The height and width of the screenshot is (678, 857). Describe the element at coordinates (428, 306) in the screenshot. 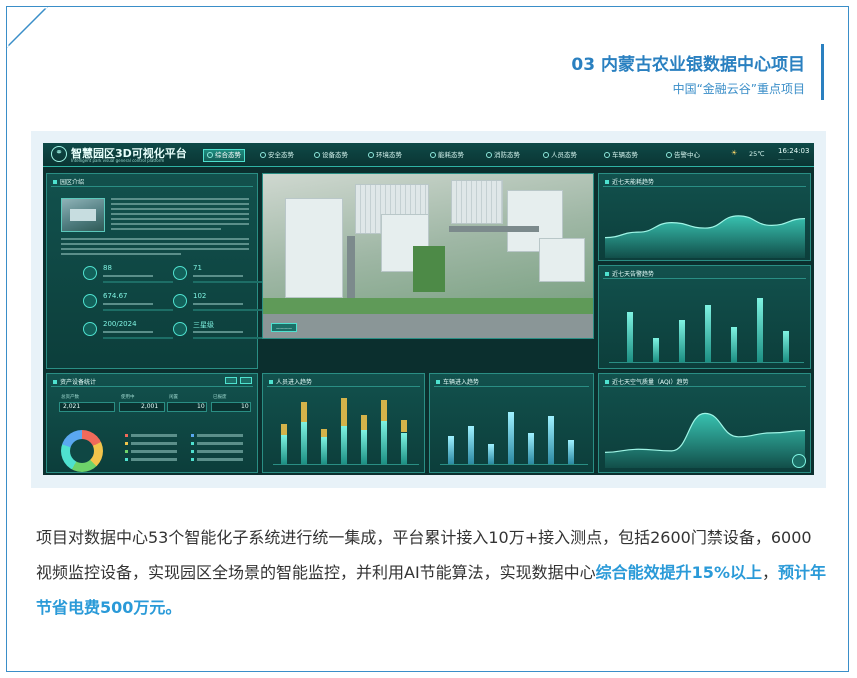

I see `green-belt` at that location.